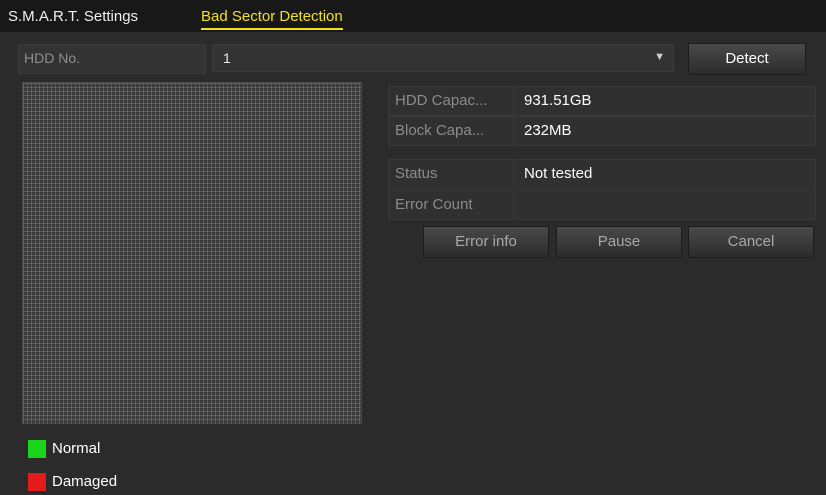 The width and height of the screenshot is (826, 495). Describe the element at coordinates (751, 242) in the screenshot. I see `cancel-button: Cancel` at that location.